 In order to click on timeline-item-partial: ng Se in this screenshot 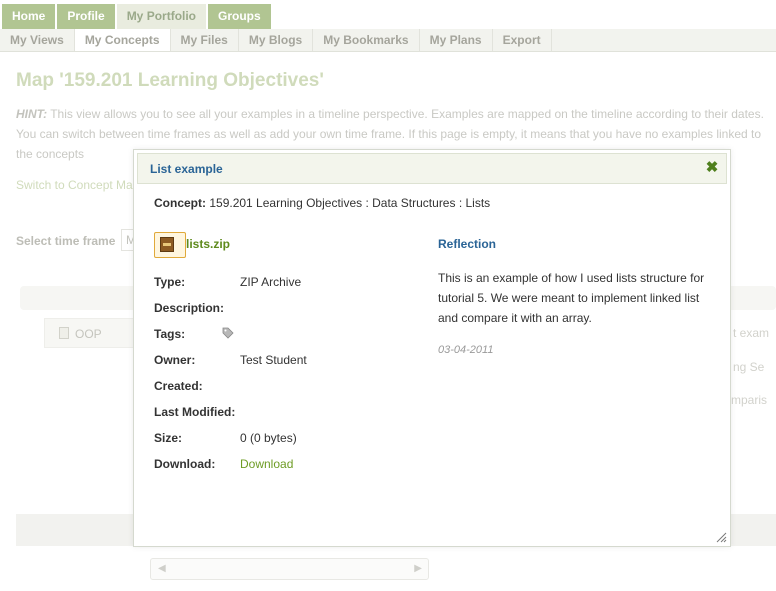, I will do `click(748, 367)`.